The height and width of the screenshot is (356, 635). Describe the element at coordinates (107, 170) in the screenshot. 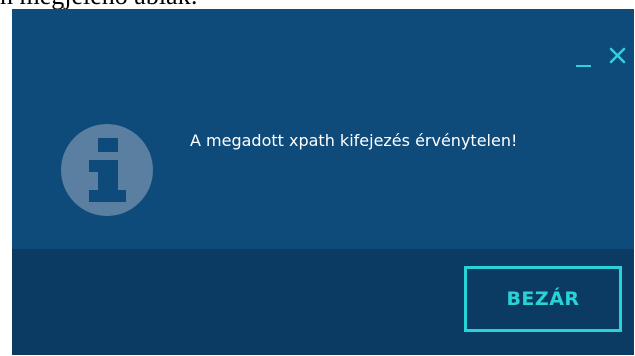

I see `info-icon` at that location.